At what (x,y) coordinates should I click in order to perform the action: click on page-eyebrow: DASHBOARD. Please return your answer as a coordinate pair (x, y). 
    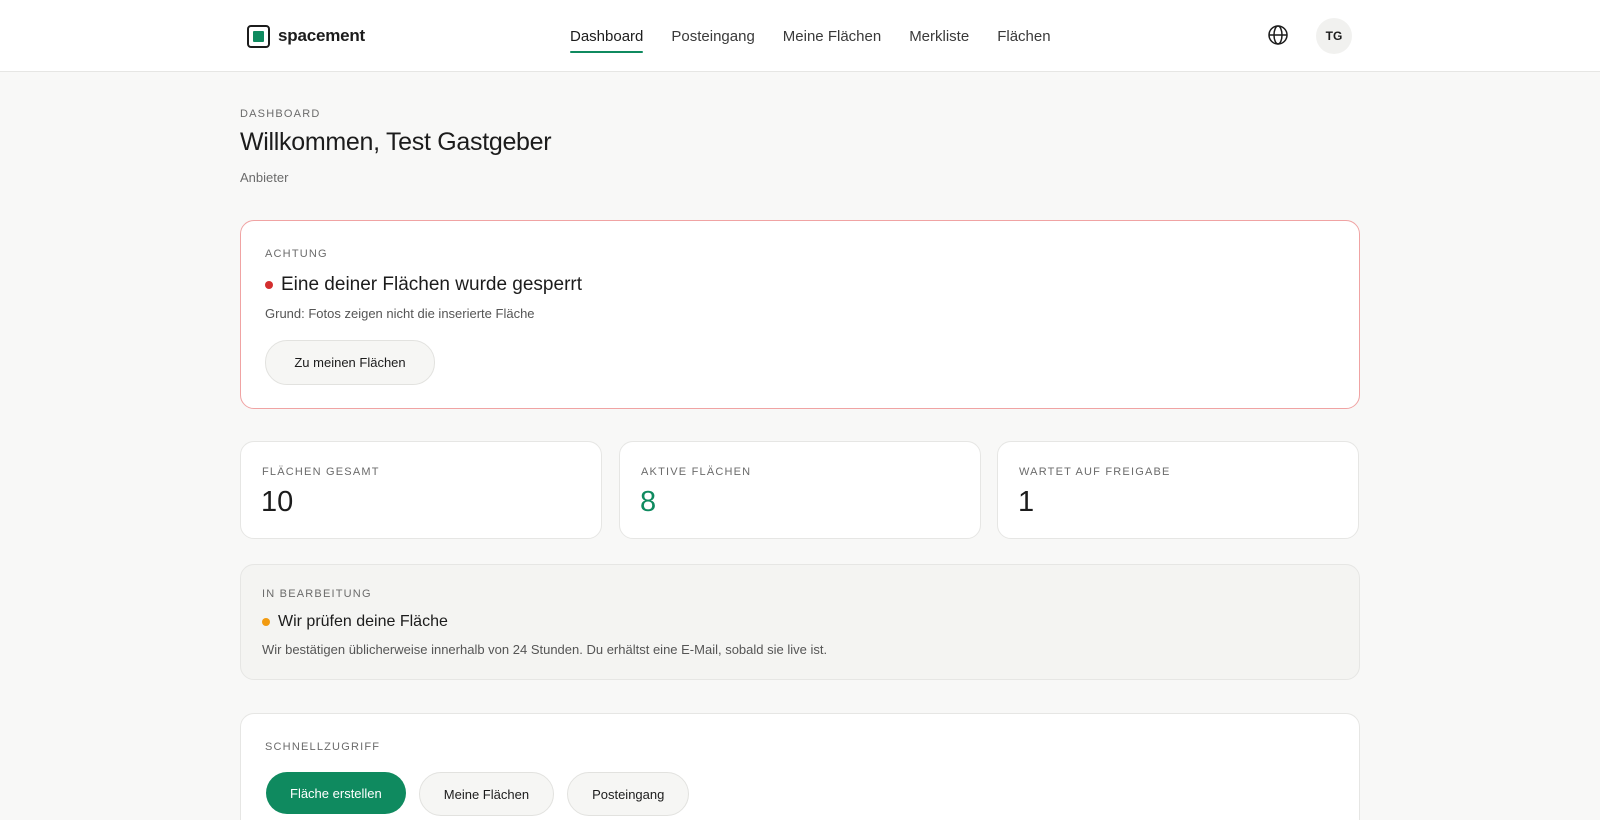
    Looking at the image, I should click on (280, 114).